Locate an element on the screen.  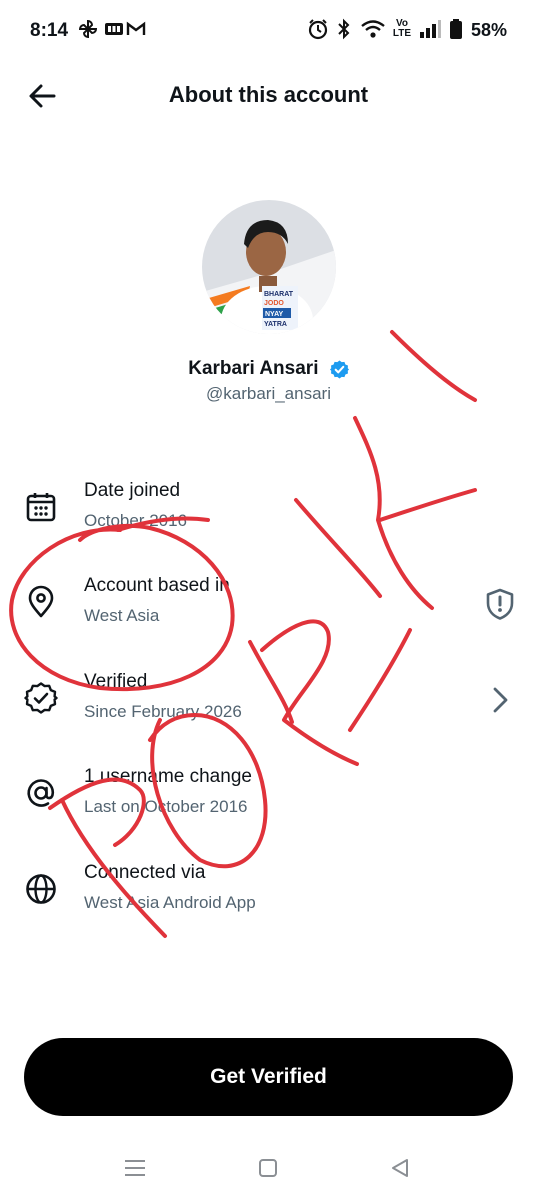
row-connected-via: Connected via West Asia Android App is located at coordinates (268, 900).